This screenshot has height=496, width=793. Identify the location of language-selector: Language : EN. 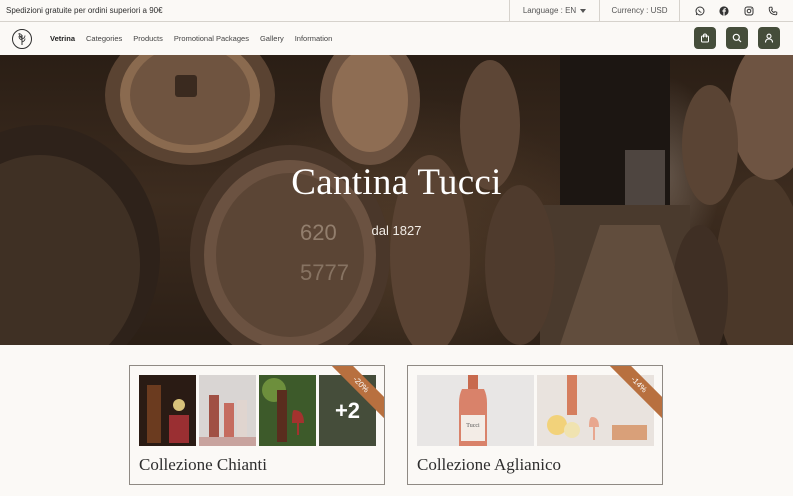
(554, 10).